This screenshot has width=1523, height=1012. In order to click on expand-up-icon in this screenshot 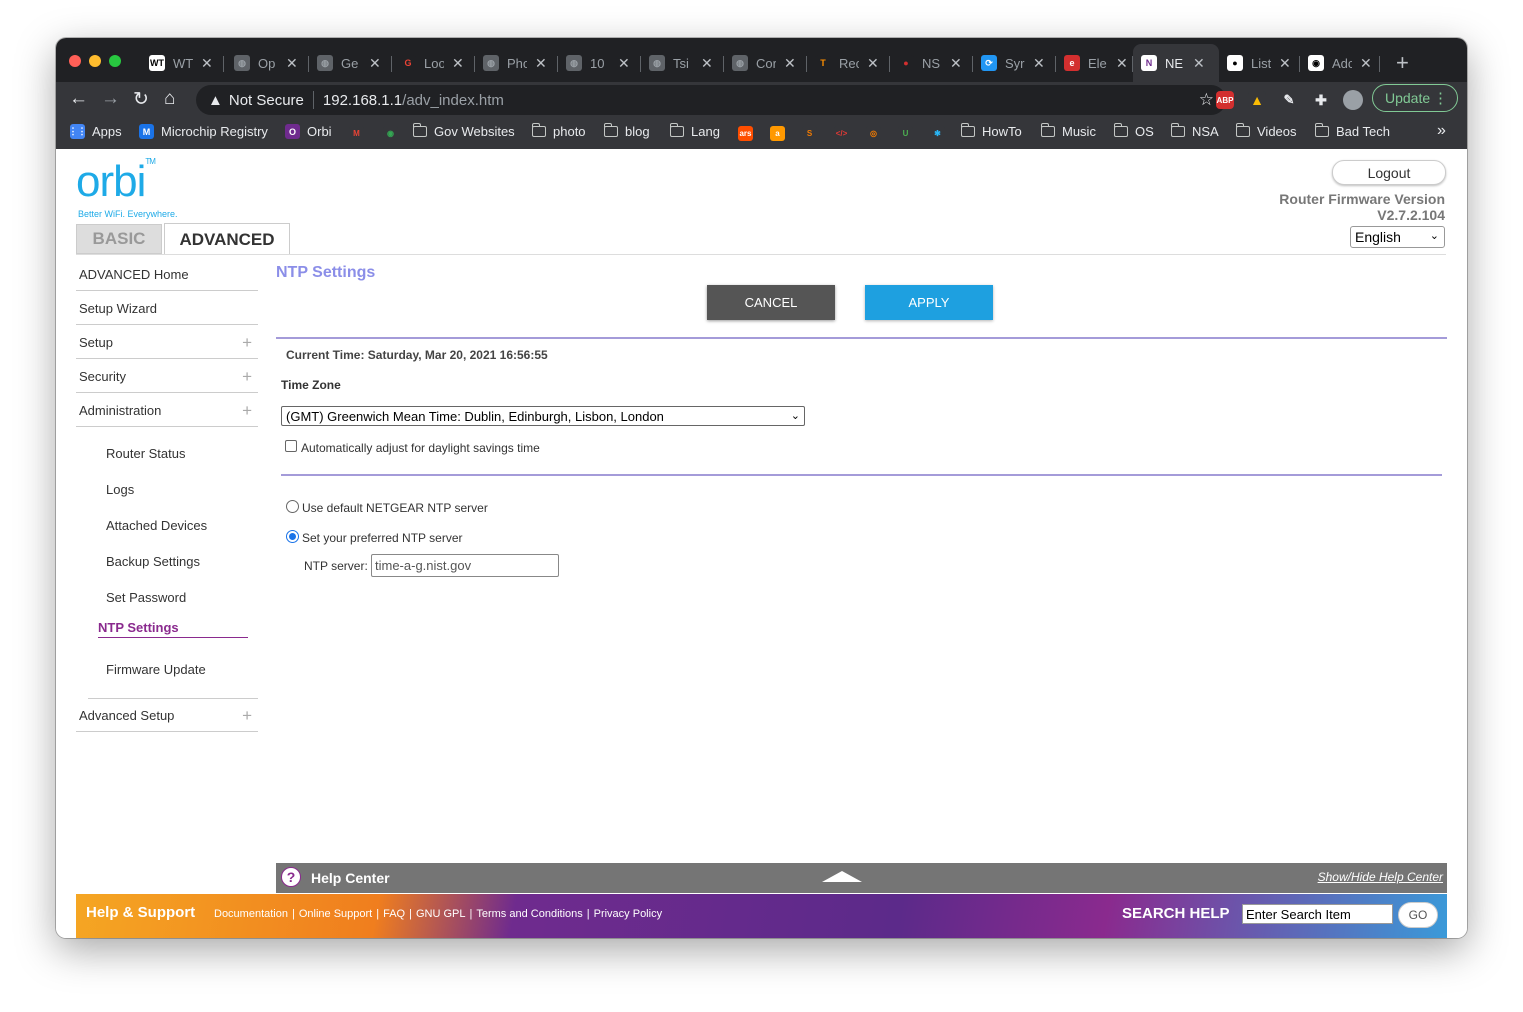, I will do `click(842, 876)`.